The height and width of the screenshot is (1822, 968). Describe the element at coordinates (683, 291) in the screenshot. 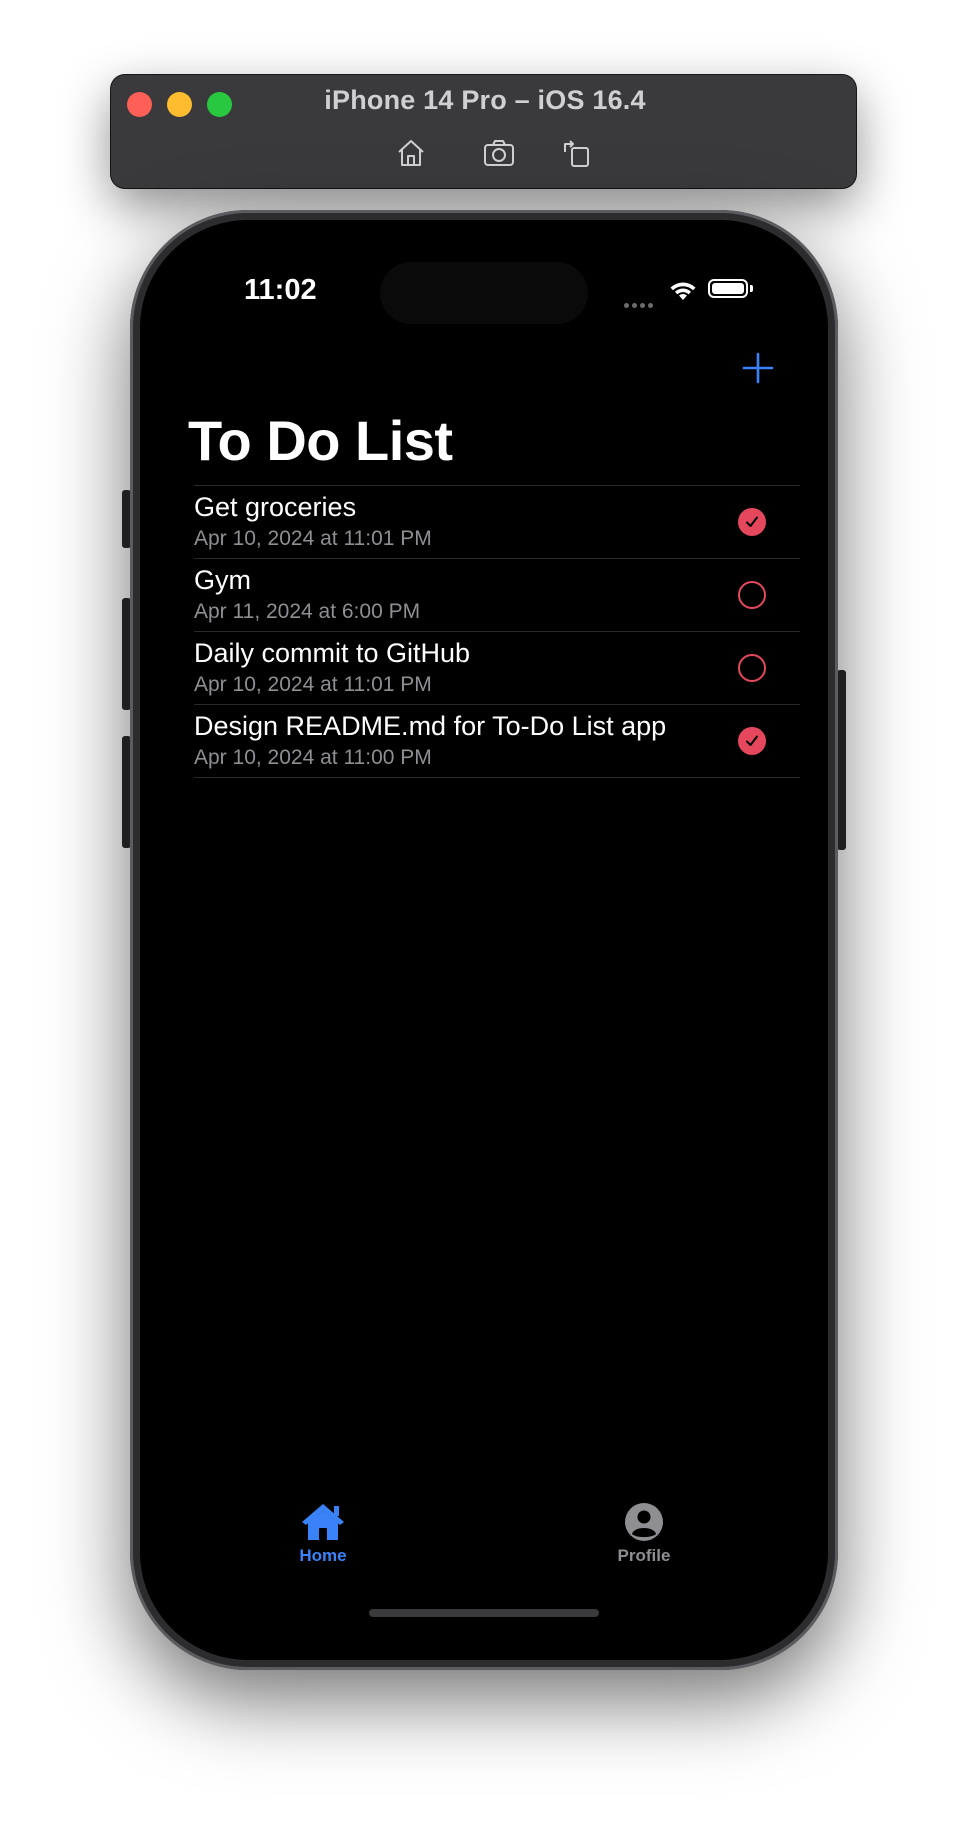

I see `wifi-icon` at that location.